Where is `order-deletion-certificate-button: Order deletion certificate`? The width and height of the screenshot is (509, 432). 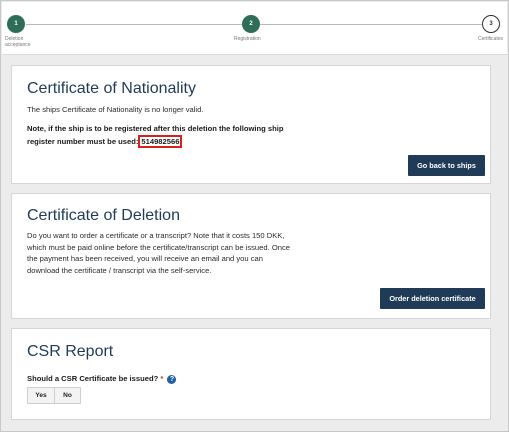
order-deletion-certificate-button: Order deletion certificate is located at coordinates (432, 298).